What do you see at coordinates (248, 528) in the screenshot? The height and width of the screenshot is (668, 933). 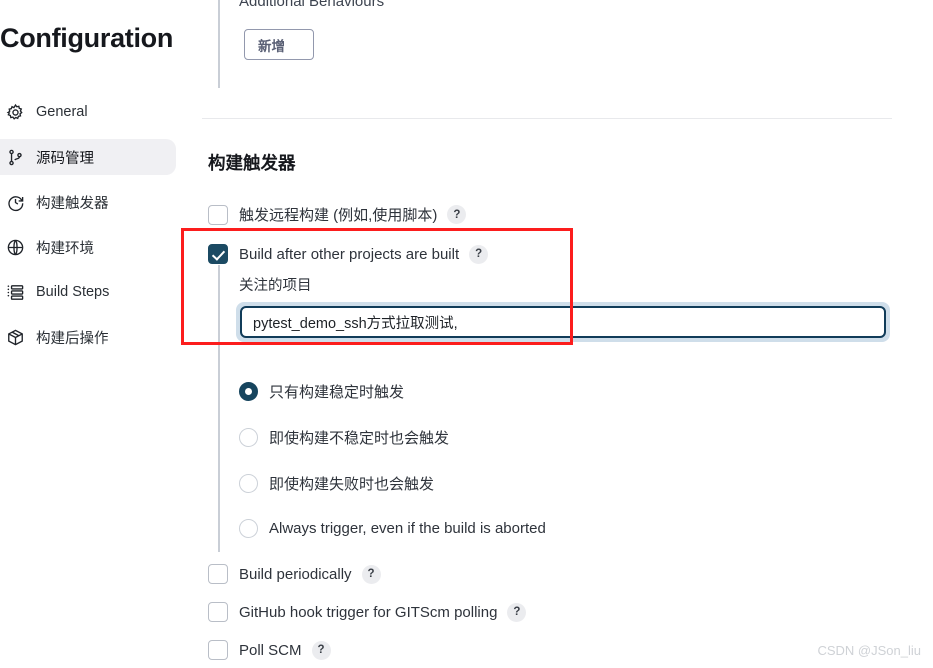 I see `radio-always` at bounding box center [248, 528].